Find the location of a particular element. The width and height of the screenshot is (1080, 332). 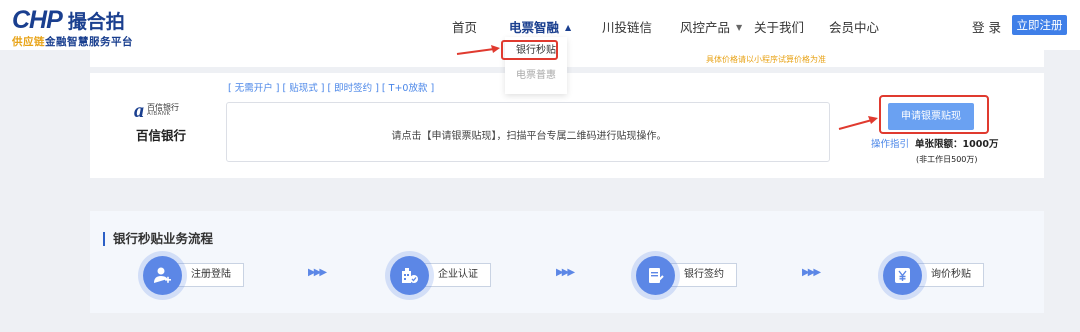

nav-label: 关于我们 is located at coordinates (779, 27).